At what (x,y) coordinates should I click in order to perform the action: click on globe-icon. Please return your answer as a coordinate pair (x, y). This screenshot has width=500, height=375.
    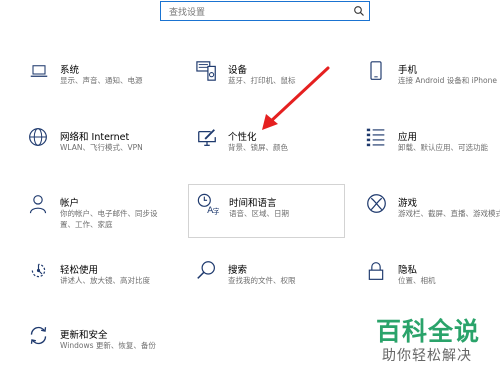
    Looking at the image, I should click on (38, 137).